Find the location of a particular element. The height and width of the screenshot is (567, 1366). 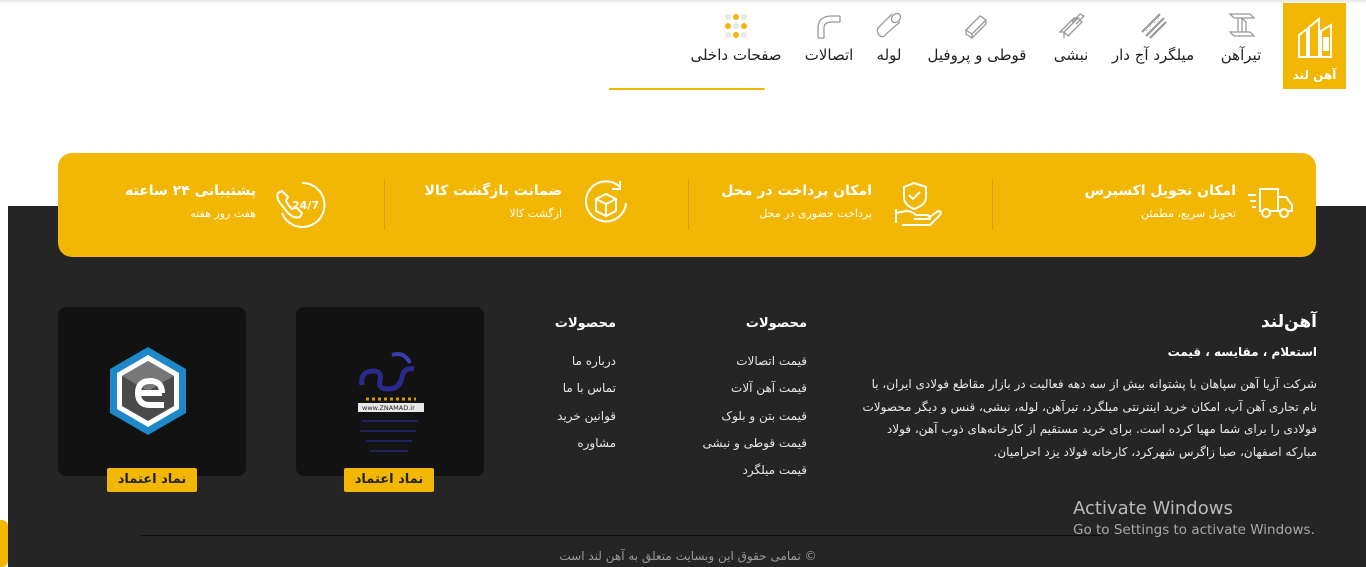

fast-truck-icon is located at coordinates (1270, 203).